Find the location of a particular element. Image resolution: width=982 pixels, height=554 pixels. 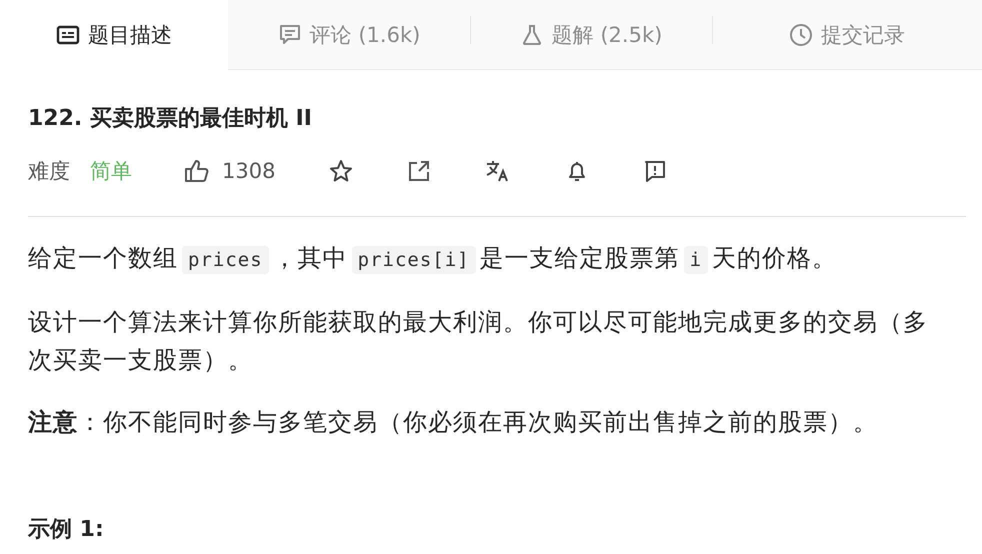

tab: 评论 (1.6k) is located at coordinates (349, 34).